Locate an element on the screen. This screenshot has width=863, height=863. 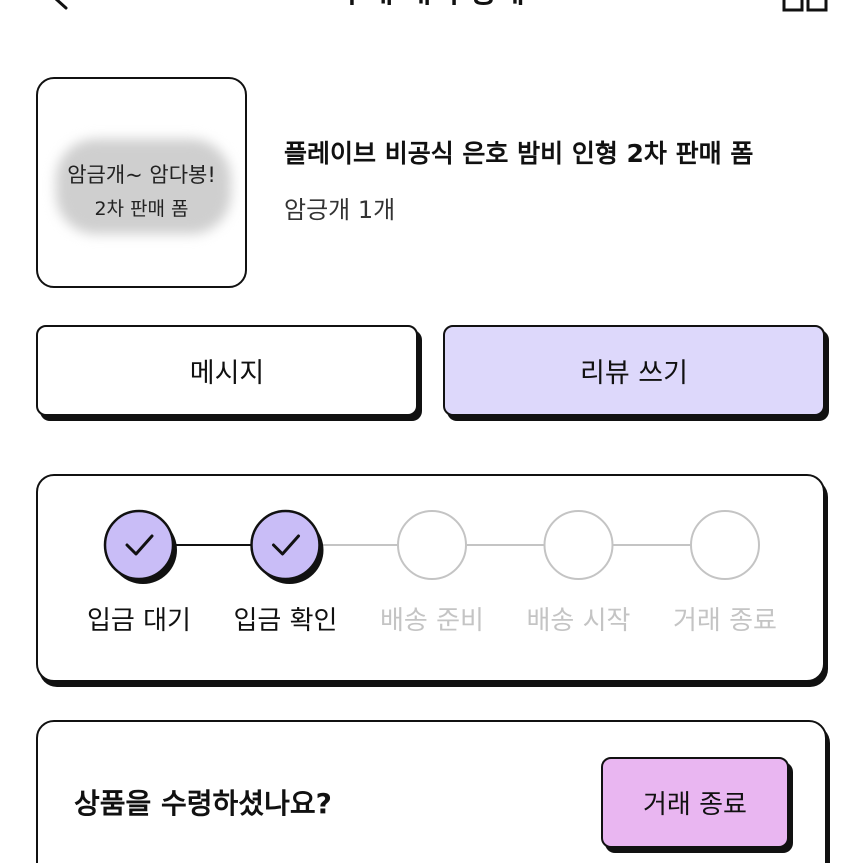
receive-question: 상품을 수령하셨나요? is located at coordinates (203, 803).